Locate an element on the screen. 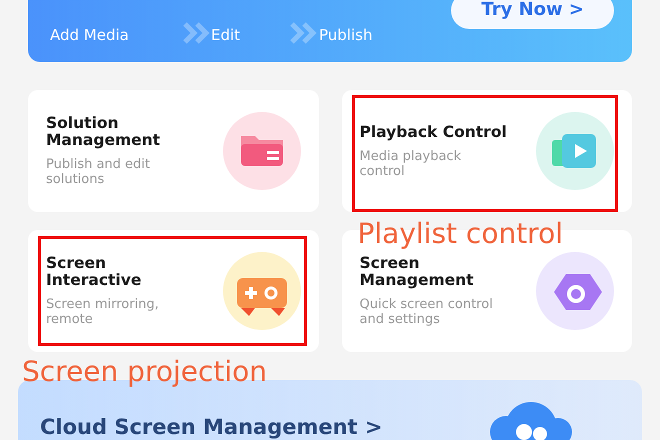 The image size is (660, 440). card-subtitle: Media playback control is located at coordinates (411, 163).